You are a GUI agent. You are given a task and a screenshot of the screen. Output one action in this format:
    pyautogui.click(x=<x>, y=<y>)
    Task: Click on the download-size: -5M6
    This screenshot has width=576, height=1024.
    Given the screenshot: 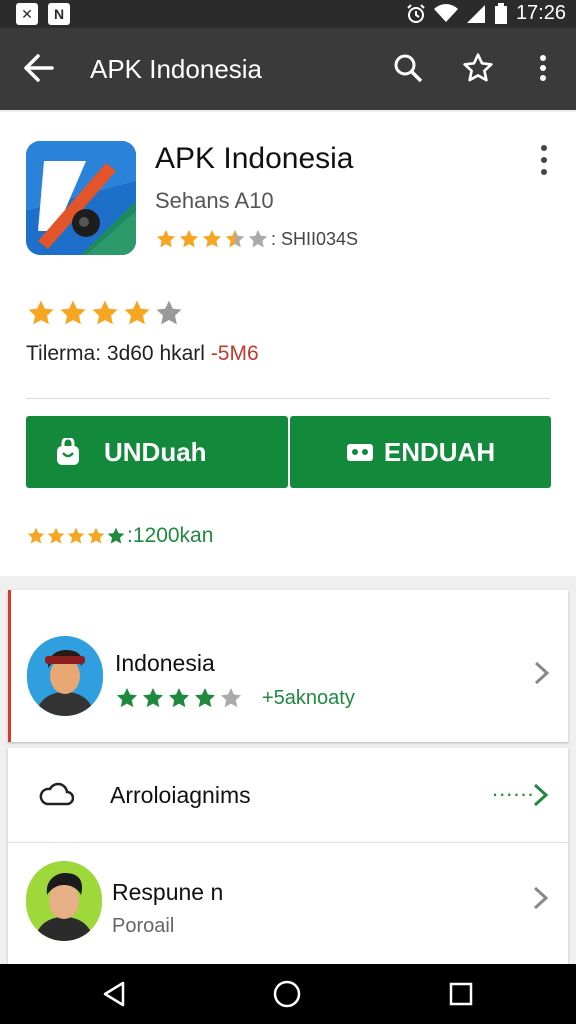 What is the action you would take?
    pyautogui.click(x=234, y=353)
    